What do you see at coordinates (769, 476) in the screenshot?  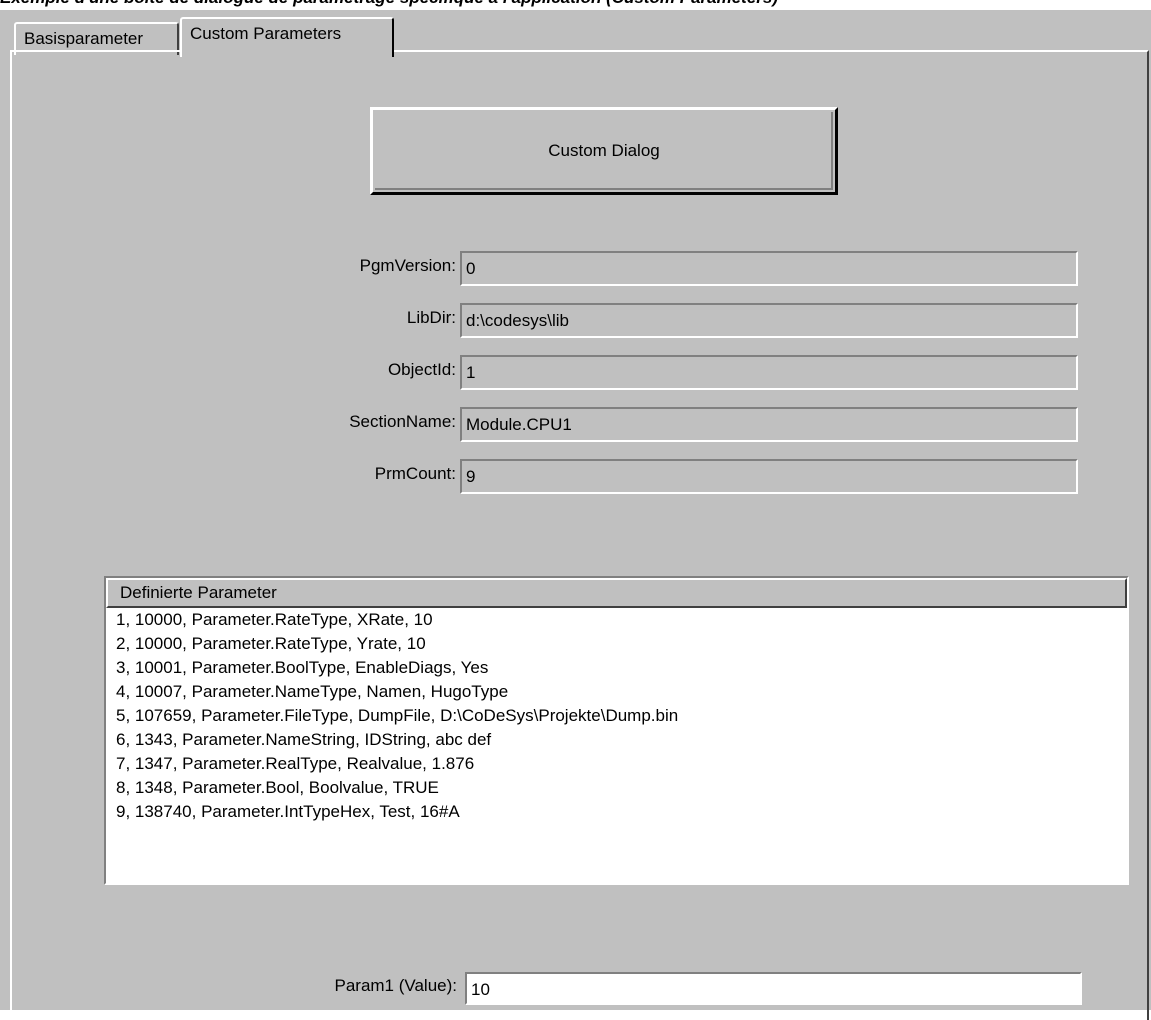 I see `prmcount-field: 9` at bounding box center [769, 476].